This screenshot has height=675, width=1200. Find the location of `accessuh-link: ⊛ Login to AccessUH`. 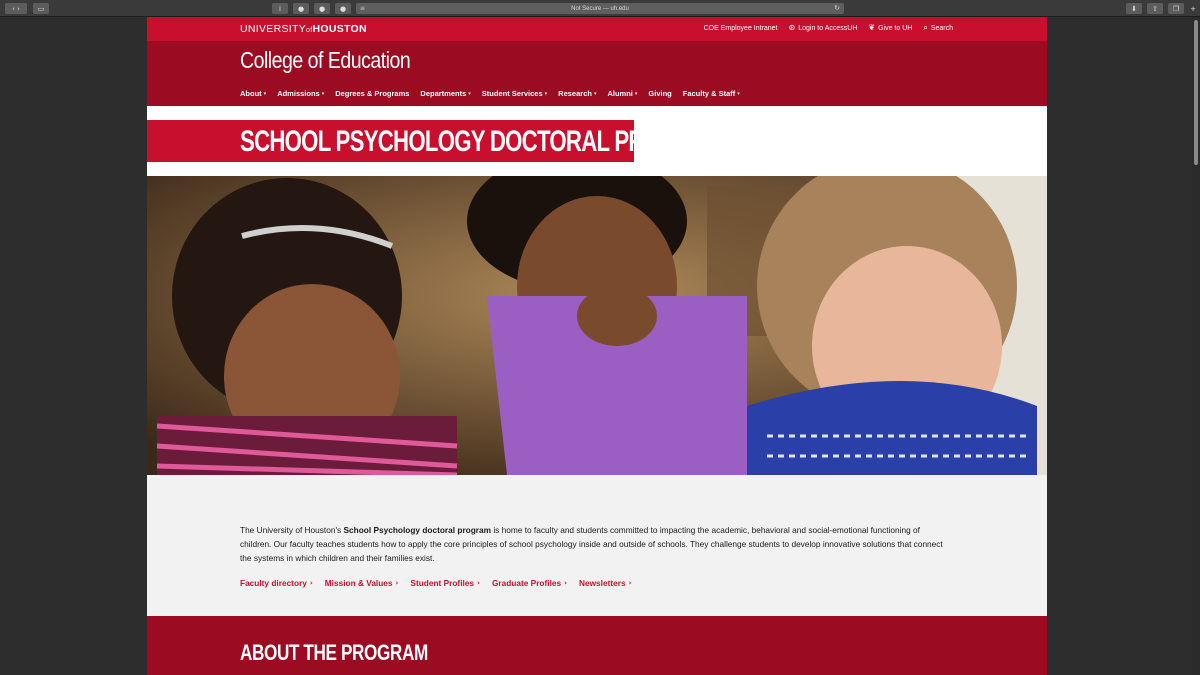

accessuh-link: ⊛ Login to AccessUH is located at coordinates (823, 28).